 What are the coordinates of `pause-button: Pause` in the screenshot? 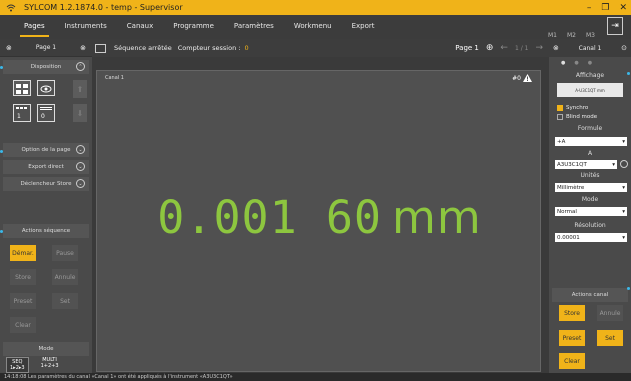 It's located at (65, 253).